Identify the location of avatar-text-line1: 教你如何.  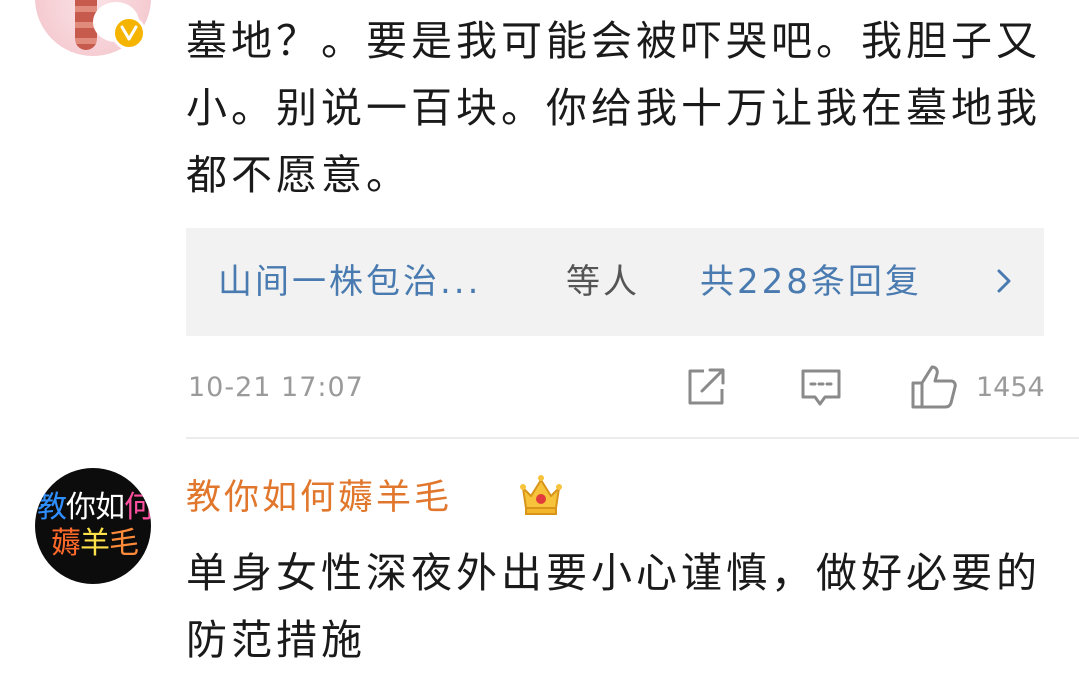
(94, 507).